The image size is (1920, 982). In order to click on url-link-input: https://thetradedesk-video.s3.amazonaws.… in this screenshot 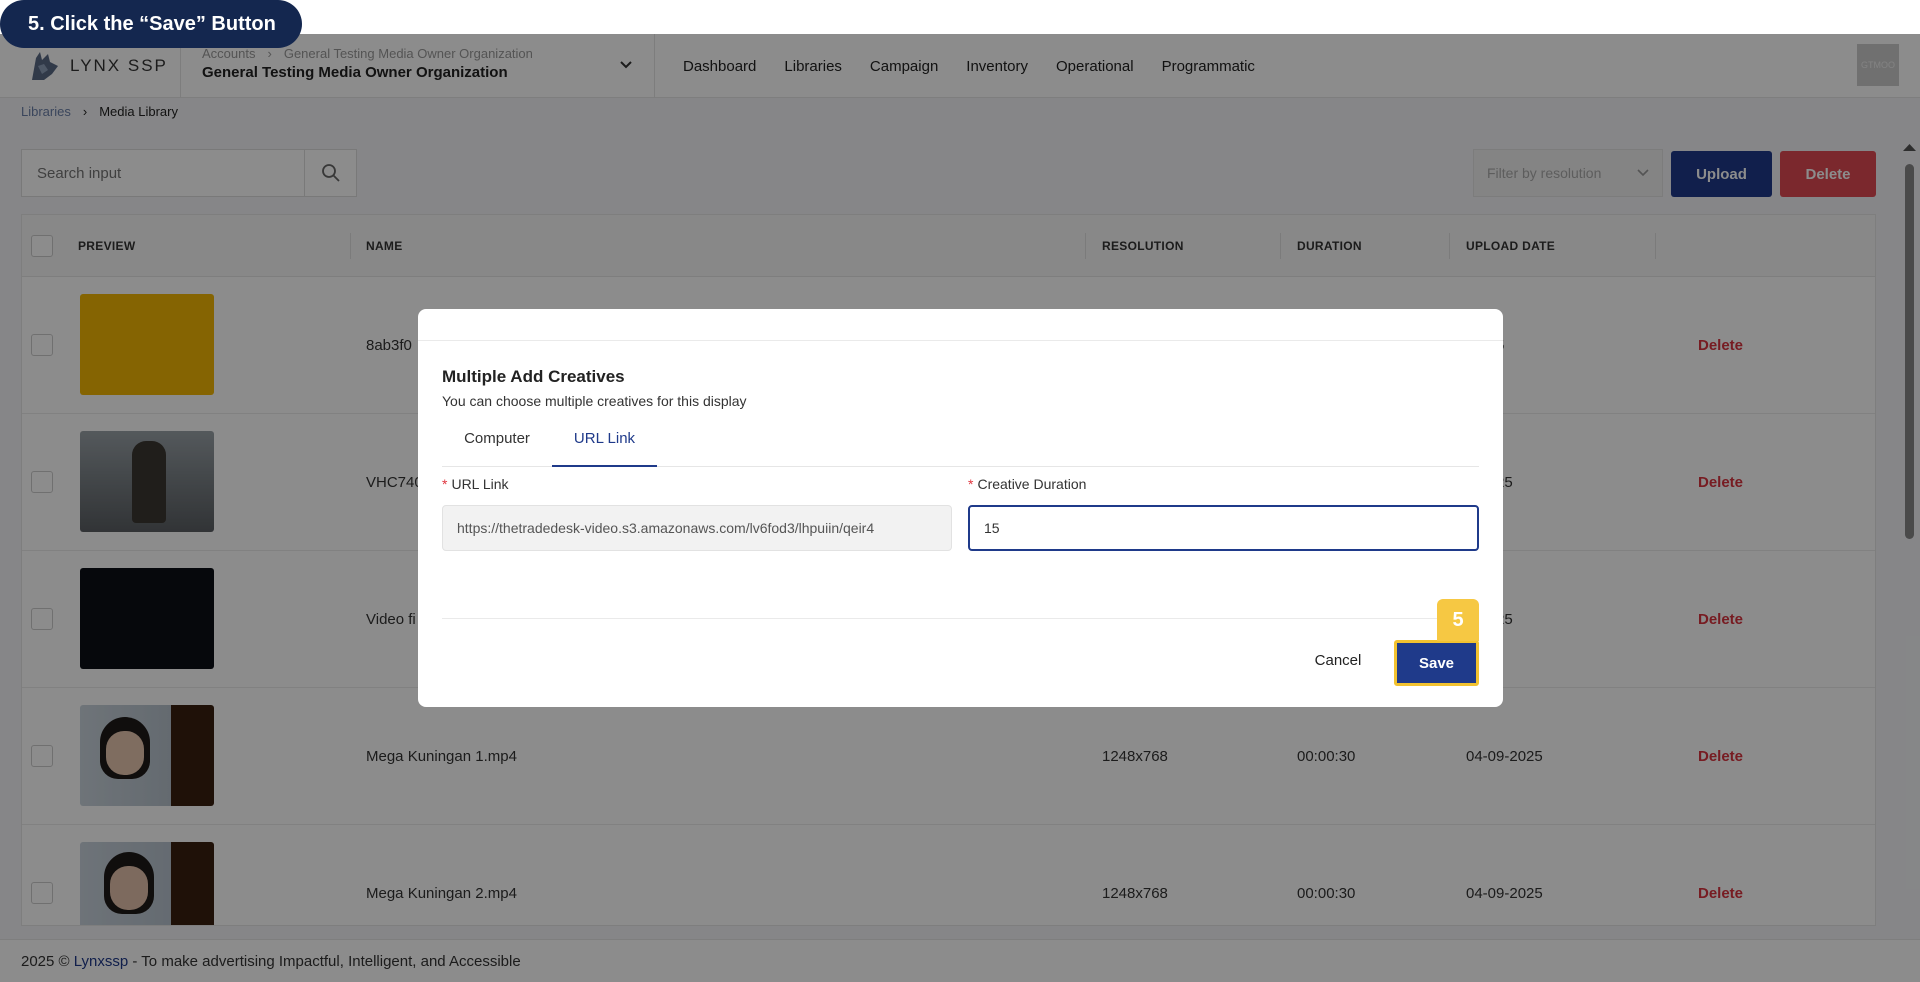, I will do `click(697, 528)`.